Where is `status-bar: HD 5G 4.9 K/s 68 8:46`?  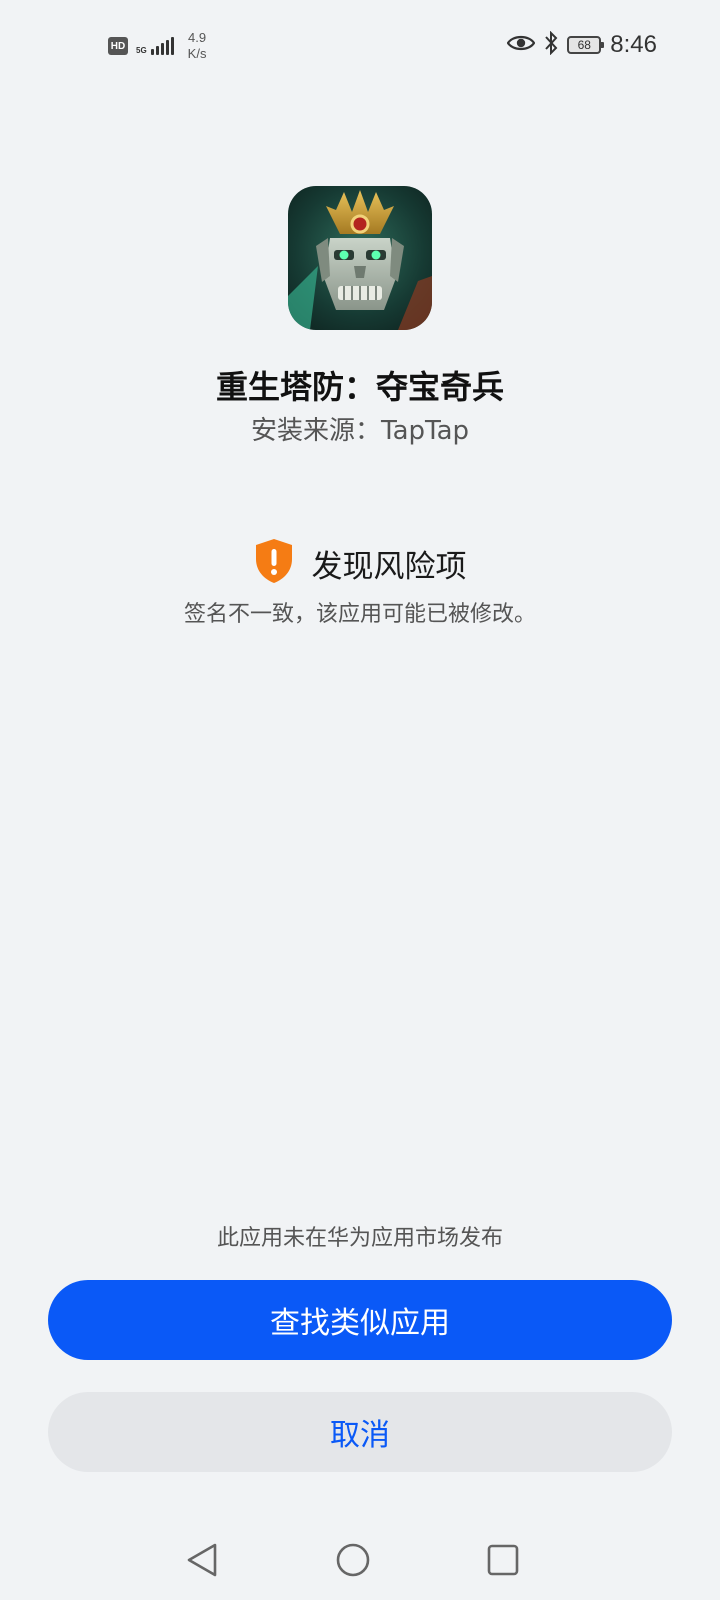 status-bar: HD 5G 4.9 K/s 68 8:46 is located at coordinates (360, 46).